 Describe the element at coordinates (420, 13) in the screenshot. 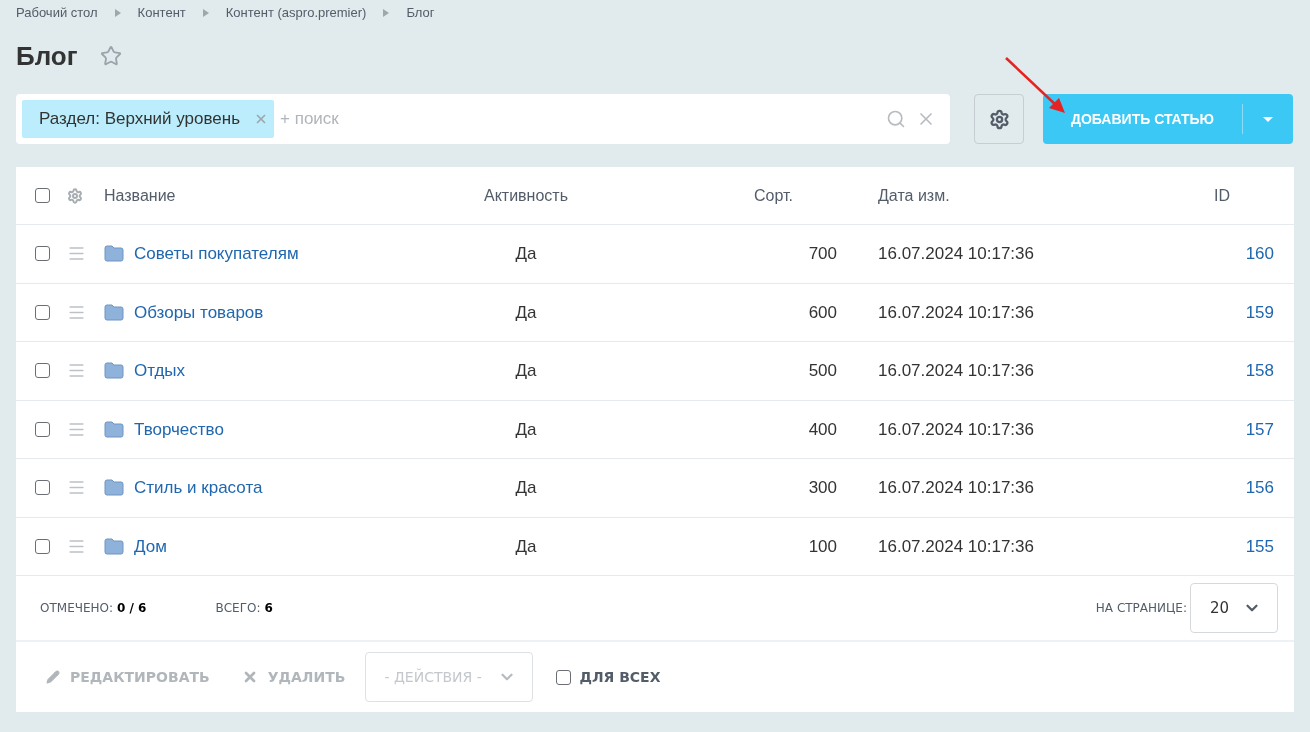

I see `breadcrumb-link: Блог` at that location.